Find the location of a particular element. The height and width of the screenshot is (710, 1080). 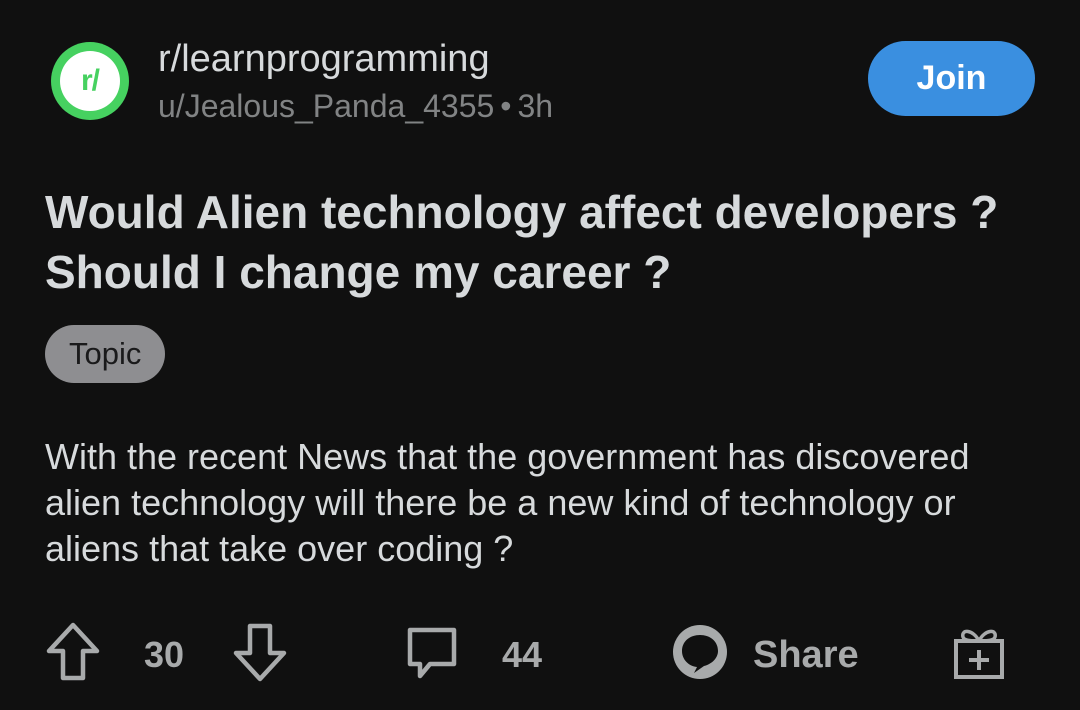

upvote-arrow-icon is located at coordinates (73, 652).